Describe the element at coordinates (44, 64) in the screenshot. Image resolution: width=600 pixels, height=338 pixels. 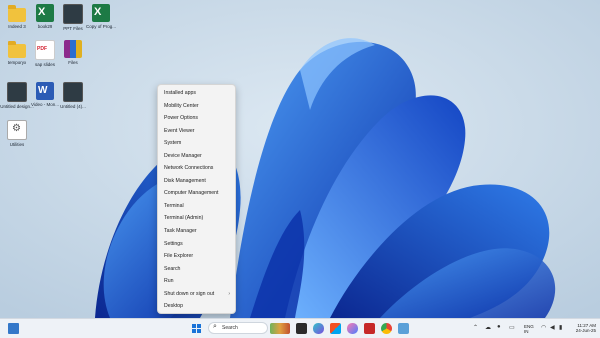
I see `desktop-icon-label: sap slides` at that location.